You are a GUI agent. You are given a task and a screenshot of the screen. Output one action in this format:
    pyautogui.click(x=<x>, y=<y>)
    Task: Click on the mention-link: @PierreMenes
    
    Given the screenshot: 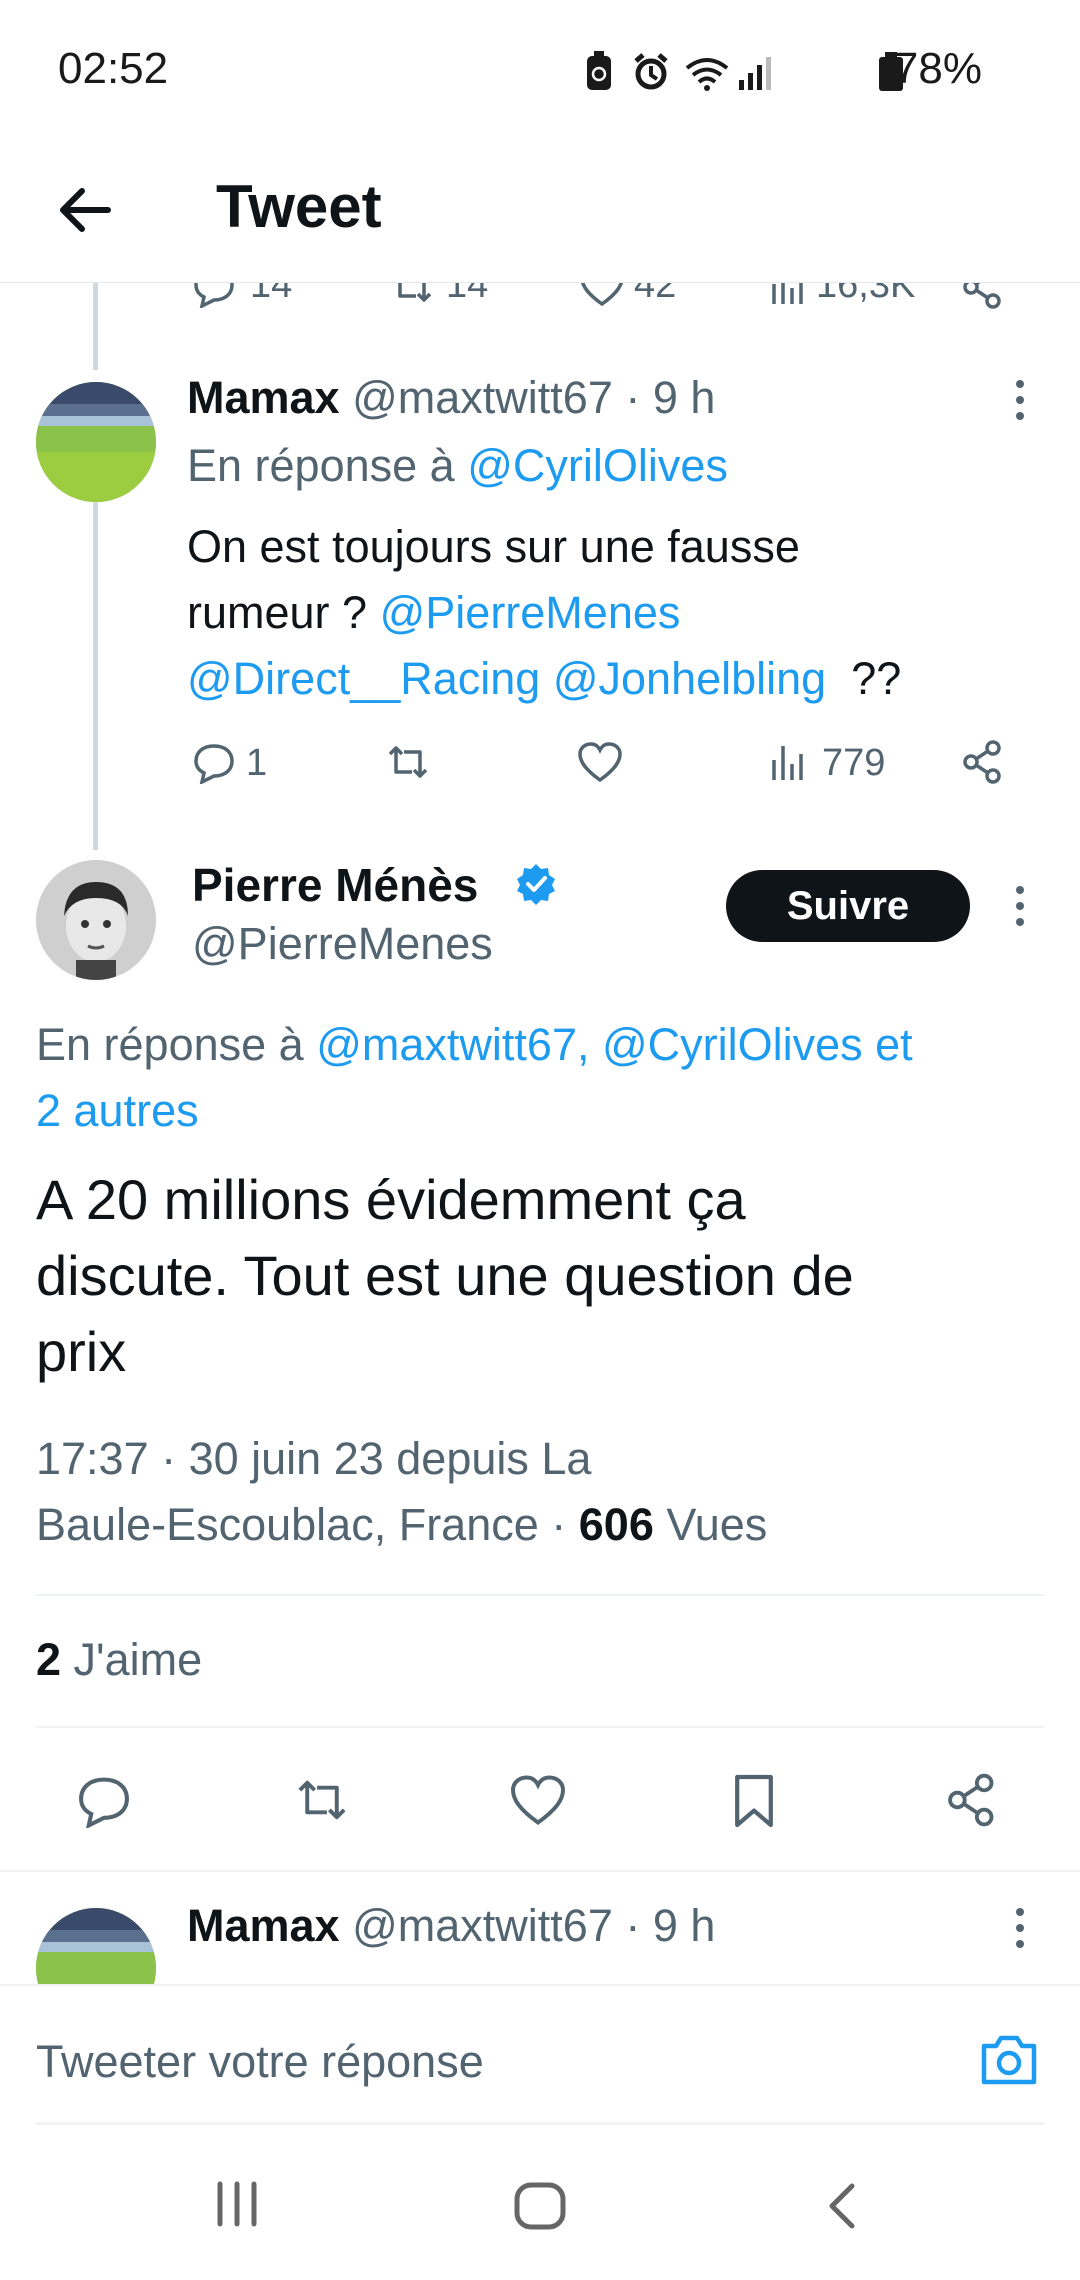 What is the action you would take?
    pyautogui.click(x=530, y=612)
    